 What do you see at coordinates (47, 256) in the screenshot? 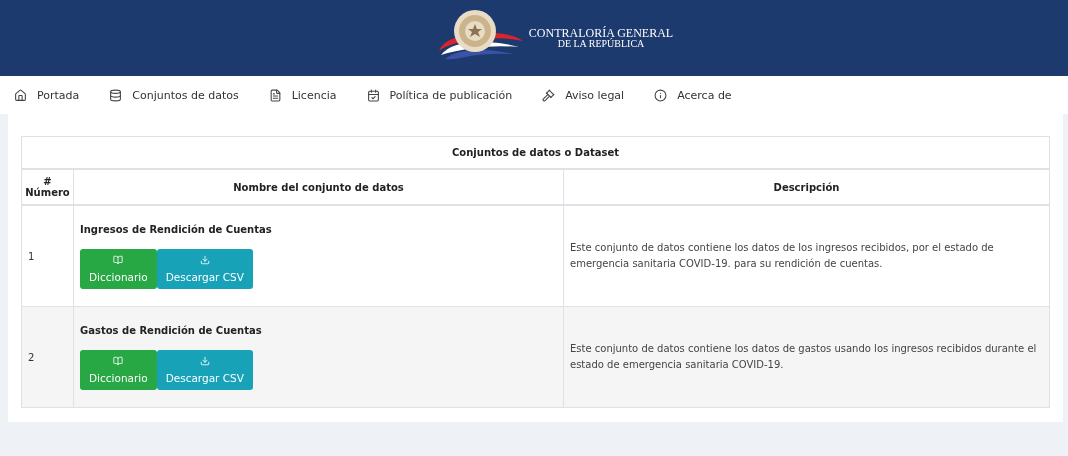
I see `table-cell: 1` at bounding box center [47, 256].